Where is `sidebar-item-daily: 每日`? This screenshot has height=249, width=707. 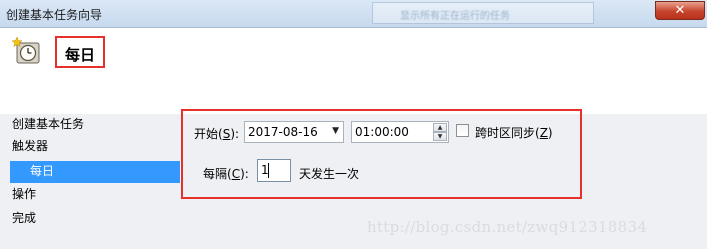 sidebar-item-daily: 每日 is located at coordinates (95, 172).